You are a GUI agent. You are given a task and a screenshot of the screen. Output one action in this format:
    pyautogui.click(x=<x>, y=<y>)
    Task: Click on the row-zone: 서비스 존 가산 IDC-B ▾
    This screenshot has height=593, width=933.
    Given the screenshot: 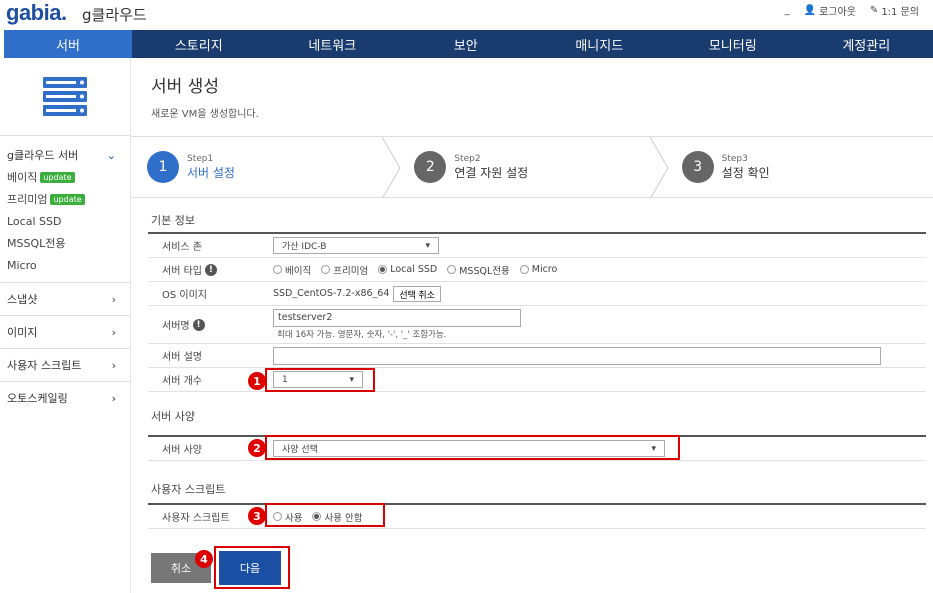 What is the action you would take?
    pyautogui.click(x=537, y=246)
    